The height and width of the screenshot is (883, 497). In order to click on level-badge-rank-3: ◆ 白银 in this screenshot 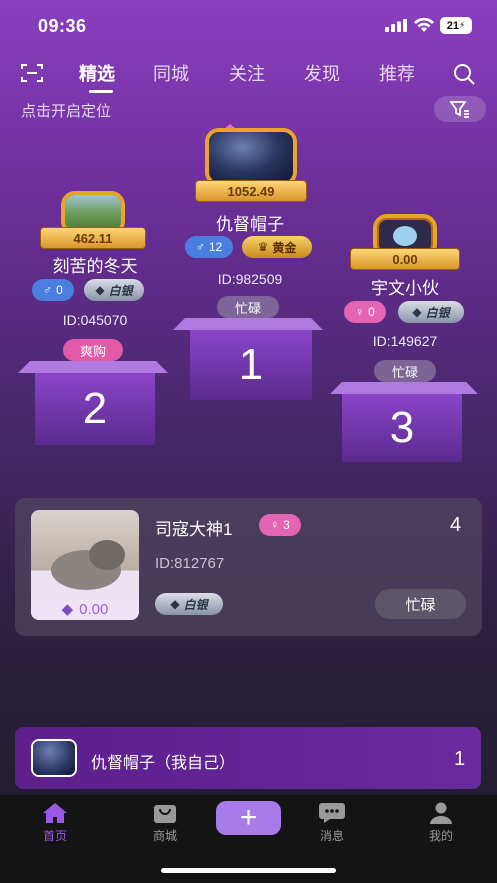, I will do `click(431, 312)`.